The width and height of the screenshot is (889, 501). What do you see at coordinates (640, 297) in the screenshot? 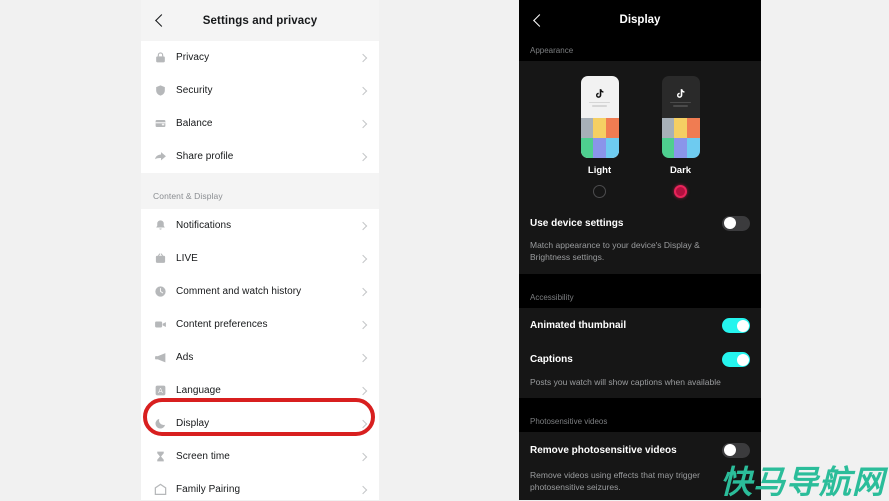
I see `section-header-accessibility: Accessibility` at bounding box center [640, 297].